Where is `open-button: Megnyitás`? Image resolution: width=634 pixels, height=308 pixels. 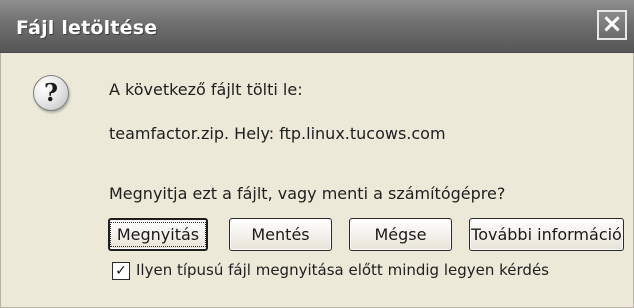
open-button: Megnyitás is located at coordinates (158, 234).